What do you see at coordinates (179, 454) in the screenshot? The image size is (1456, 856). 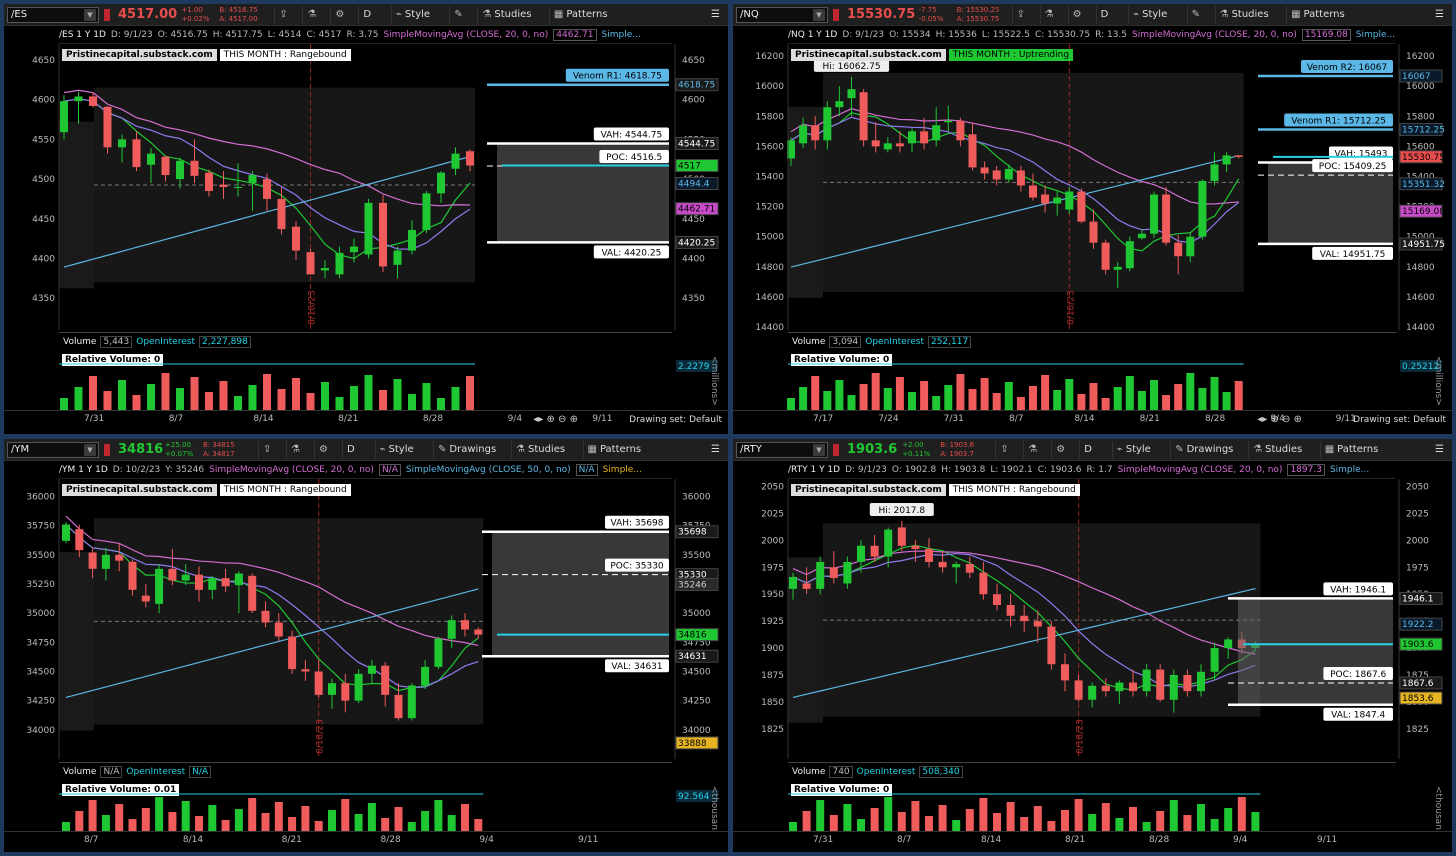 I see `change-percent: +0.07%` at bounding box center [179, 454].